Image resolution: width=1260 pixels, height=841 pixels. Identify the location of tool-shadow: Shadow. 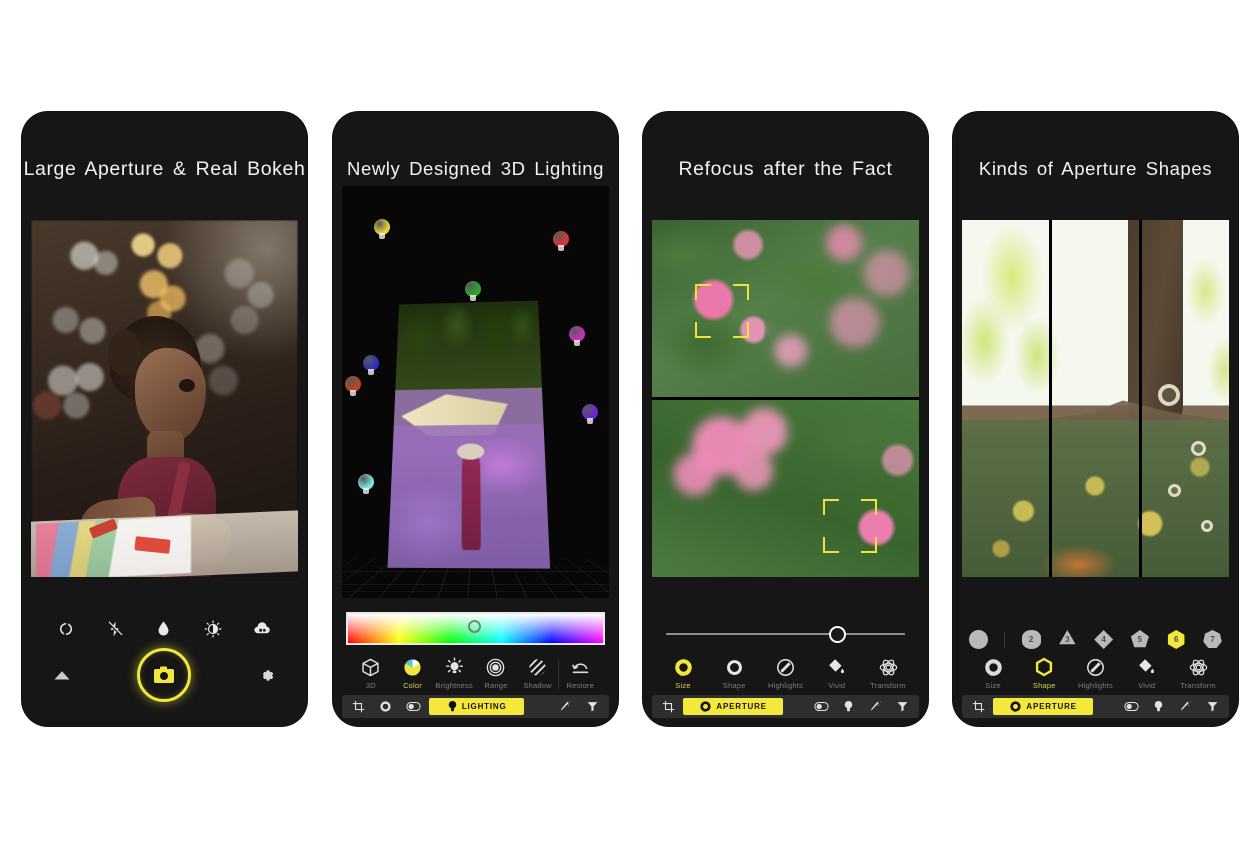
(538, 673).